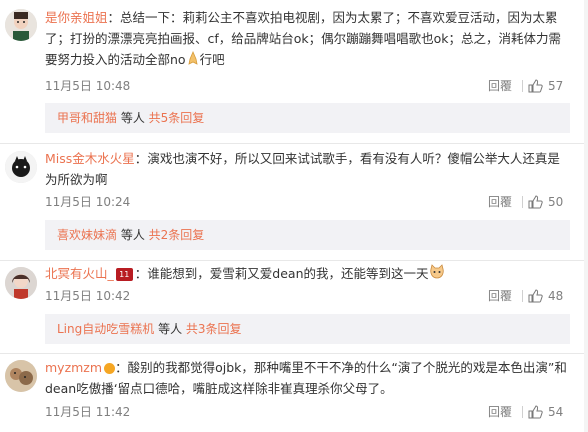 Image resolution: width=588 pixels, height=432 pixels. Describe the element at coordinates (79, 273) in the screenshot. I see `username: 北冥有火山_` at that location.